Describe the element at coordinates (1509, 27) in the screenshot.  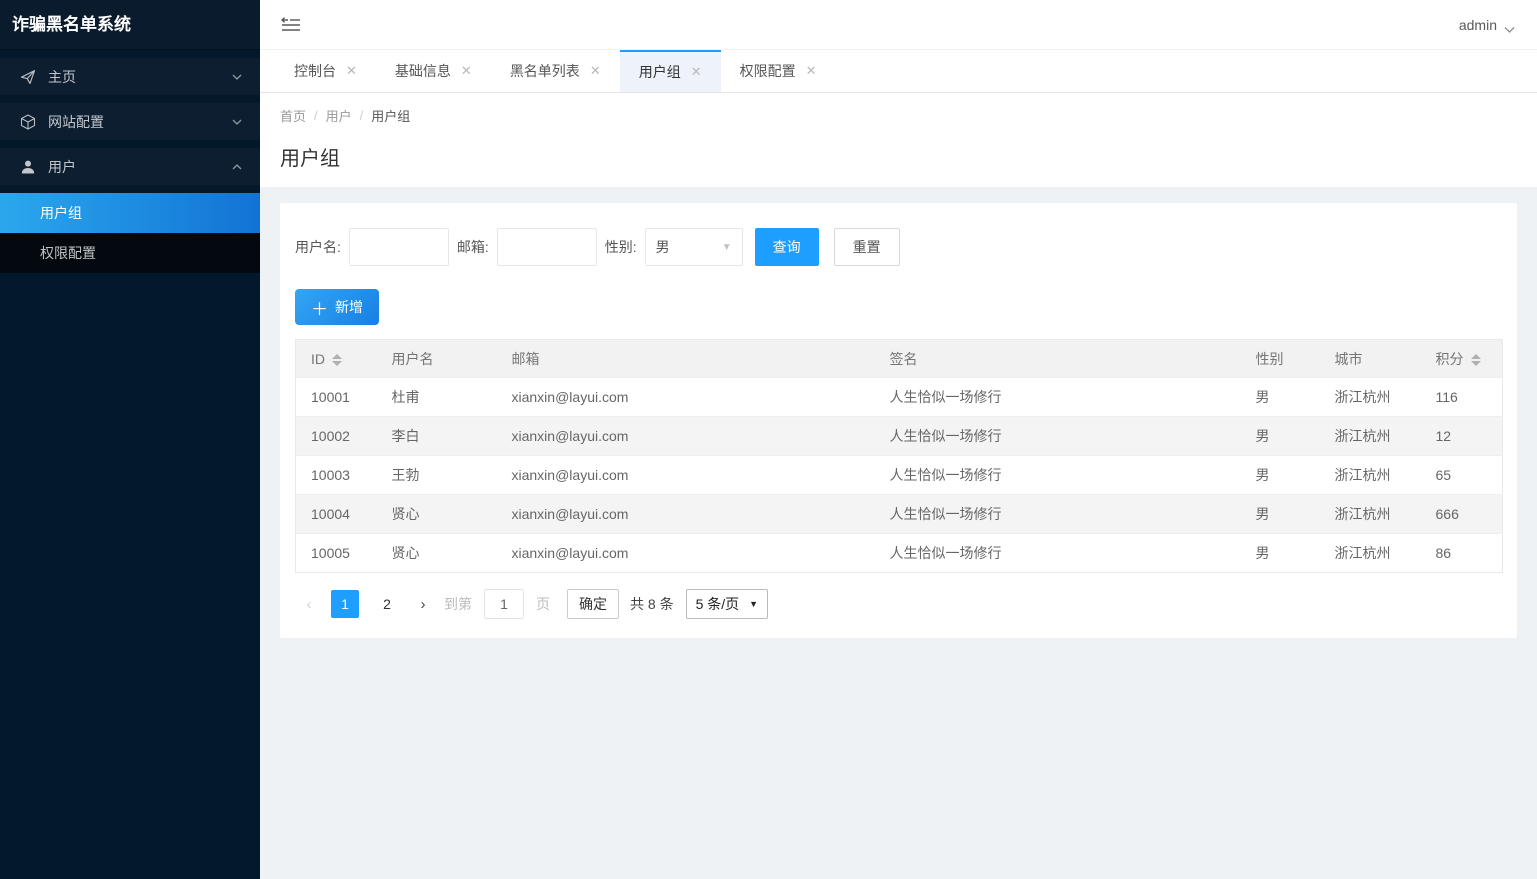
I see `chevron-down-icon` at that location.